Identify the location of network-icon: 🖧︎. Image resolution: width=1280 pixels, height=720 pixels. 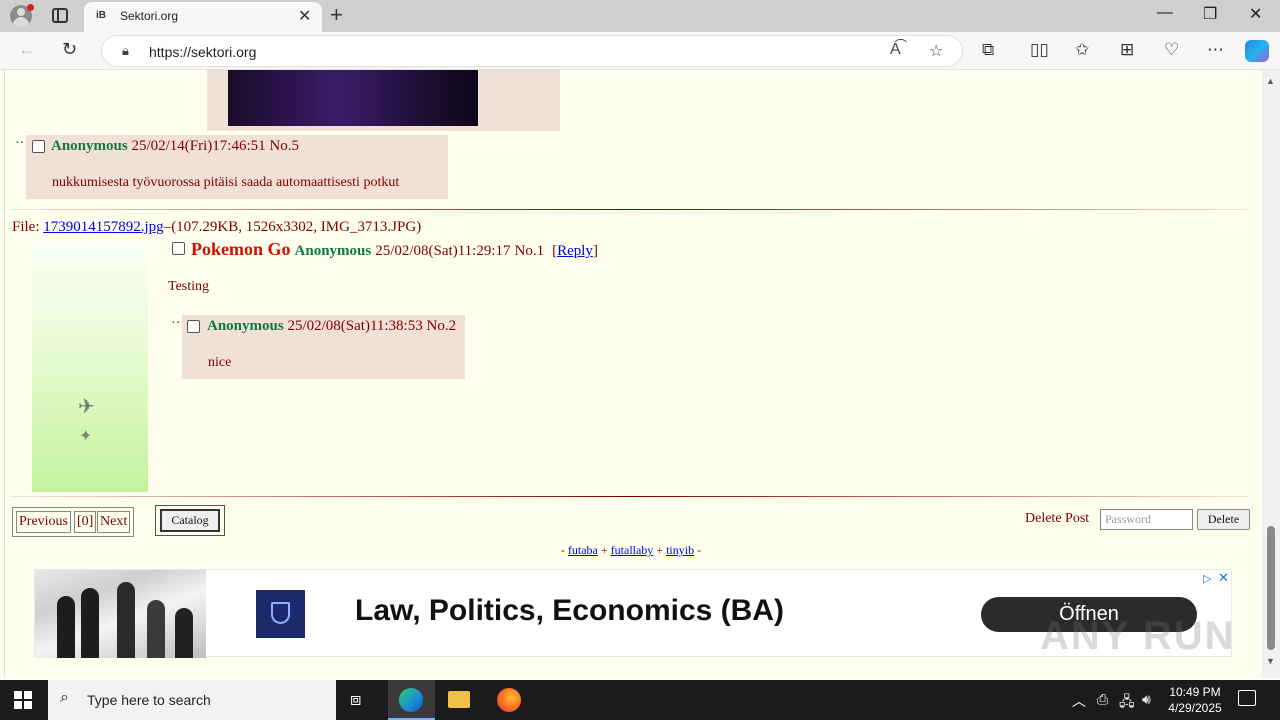
(1127, 703).